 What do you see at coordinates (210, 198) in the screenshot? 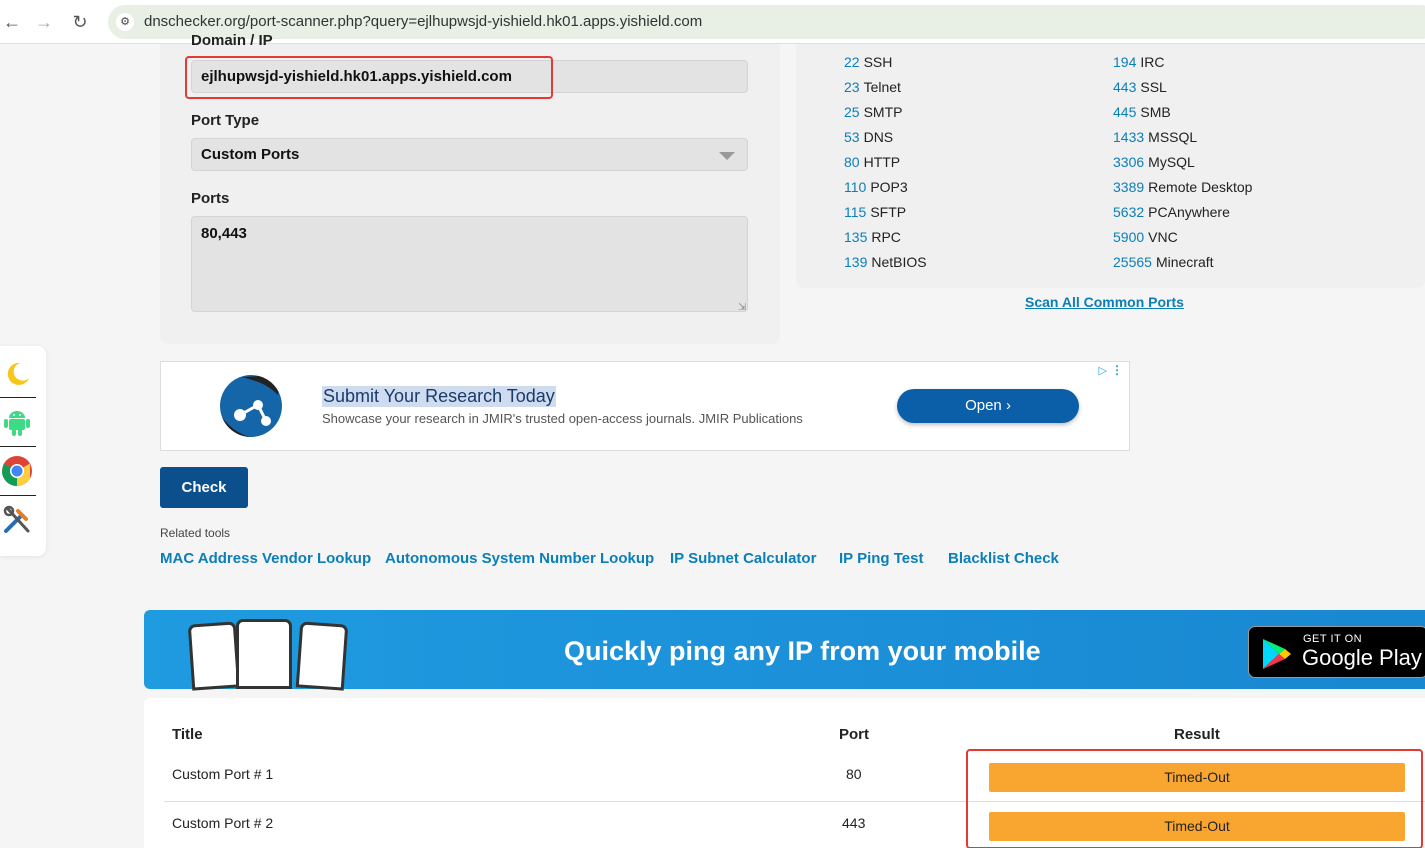
I see `ports-label: Ports` at bounding box center [210, 198].